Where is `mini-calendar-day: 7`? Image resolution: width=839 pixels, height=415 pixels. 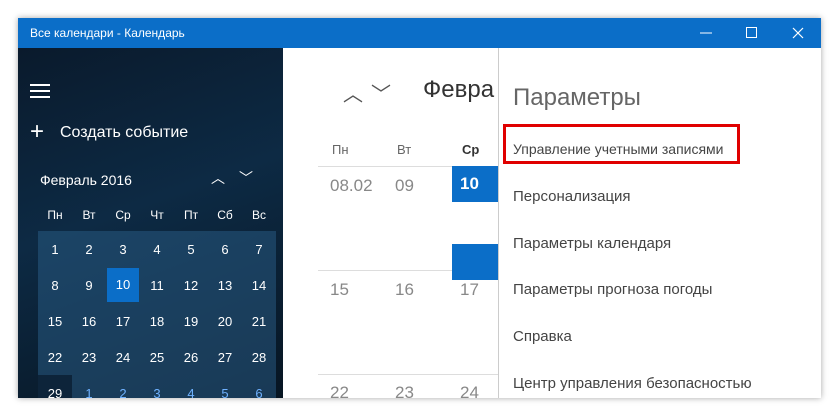
mini-calendar-day: 7 is located at coordinates (259, 249).